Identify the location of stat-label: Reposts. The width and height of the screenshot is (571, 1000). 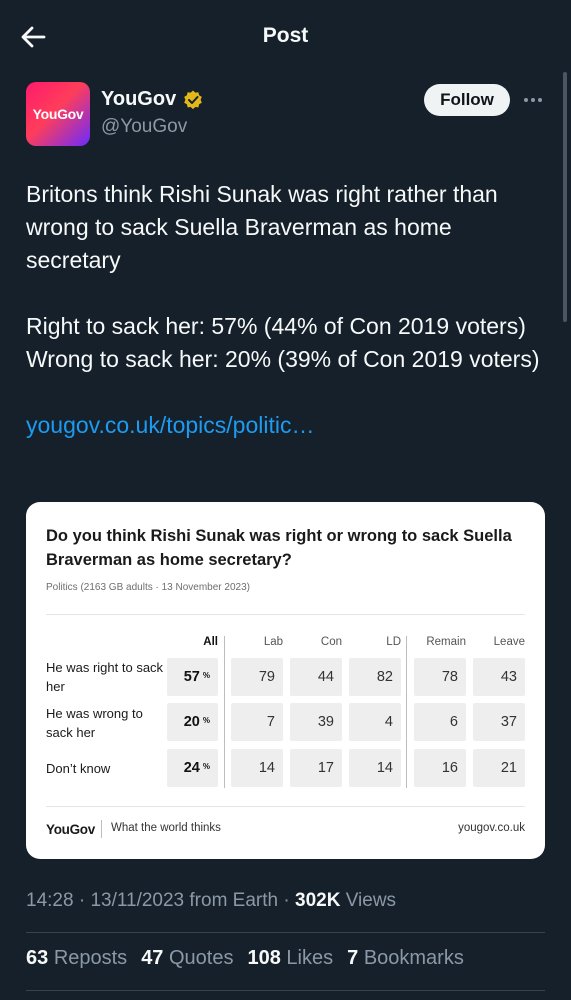
(90, 958).